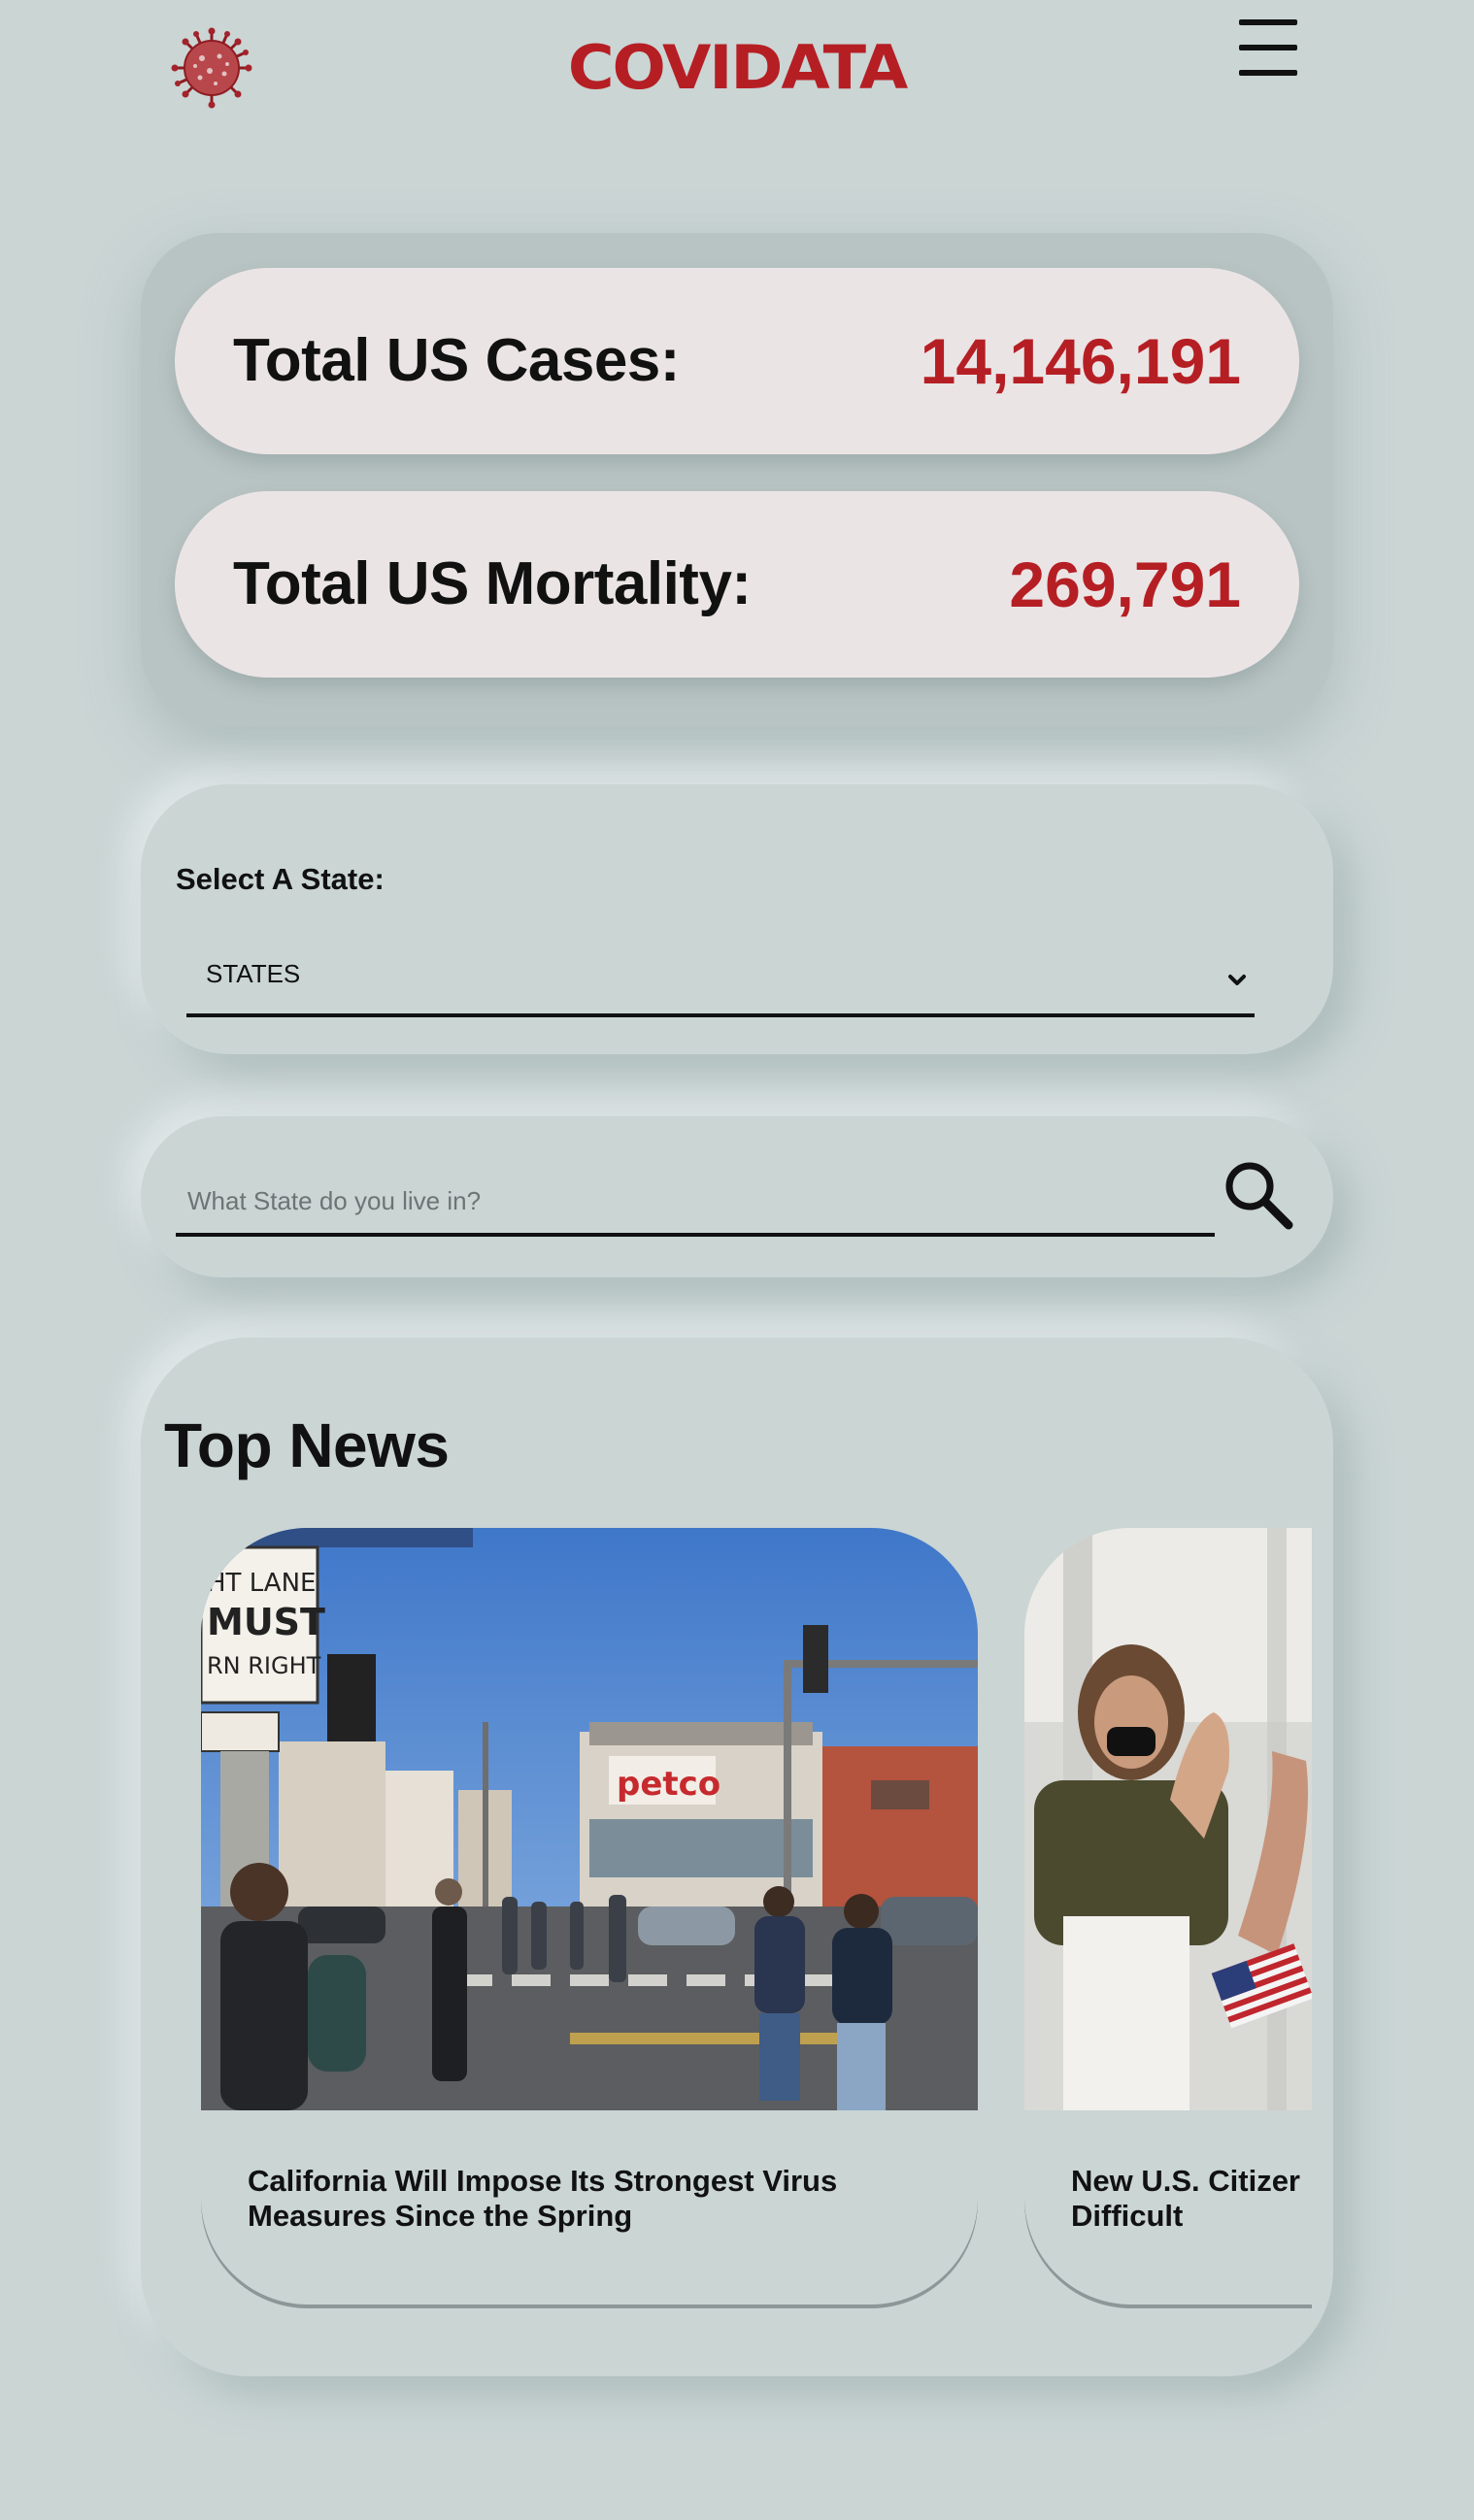 Image resolution: width=1474 pixels, height=2520 pixels. What do you see at coordinates (668, 1784) in the screenshot?
I see `svg-text: petco` at bounding box center [668, 1784].